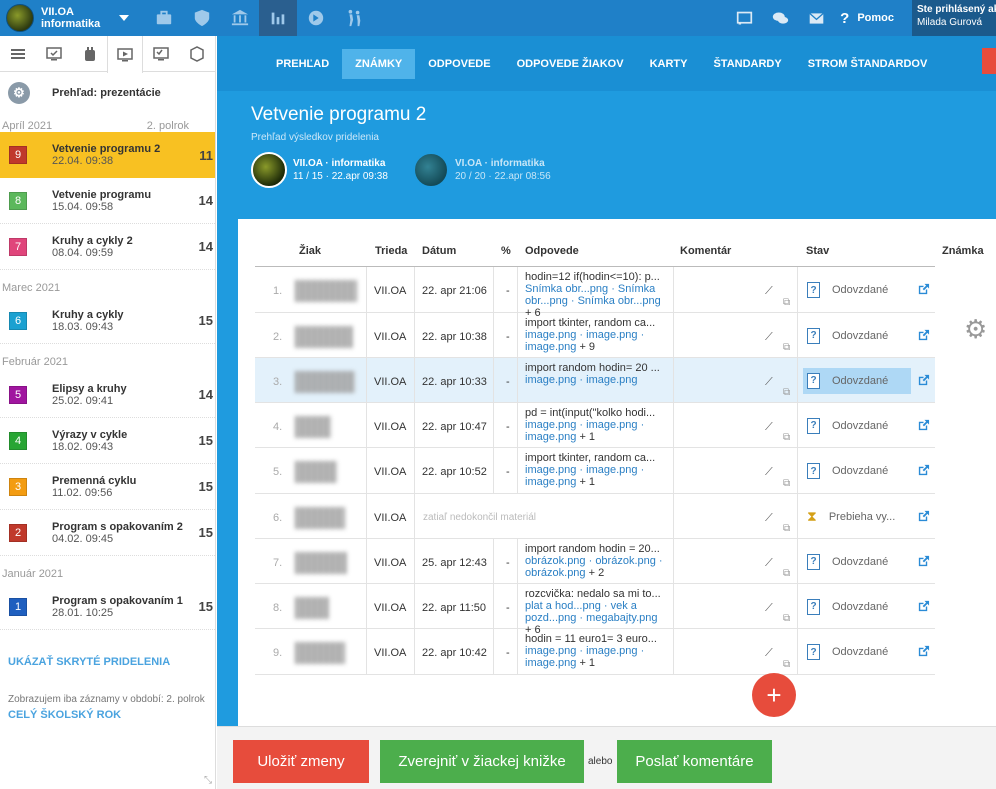 This screenshot has width=996, height=789. I want to click on whole-year-link: CELÝ ŠKOLSKÝ ROK, so click(107, 715).